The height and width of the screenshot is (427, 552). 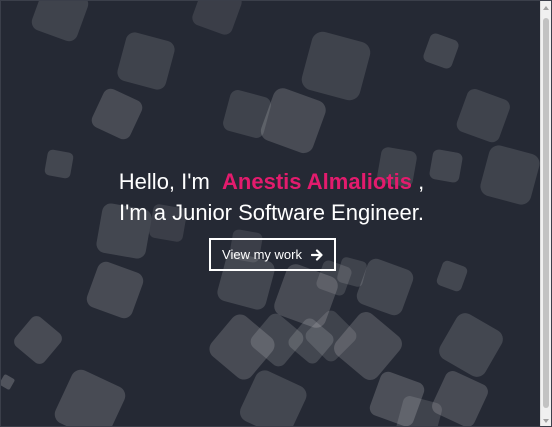 What do you see at coordinates (271, 212) in the screenshot?
I see `role-line: I'm a Junior Software Engineer.` at bounding box center [271, 212].